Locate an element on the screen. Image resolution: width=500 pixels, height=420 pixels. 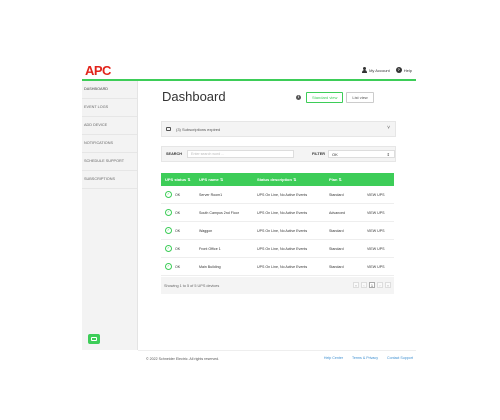
header-ups-status: UPS status ⇅ is located at coordinates (180, 179).